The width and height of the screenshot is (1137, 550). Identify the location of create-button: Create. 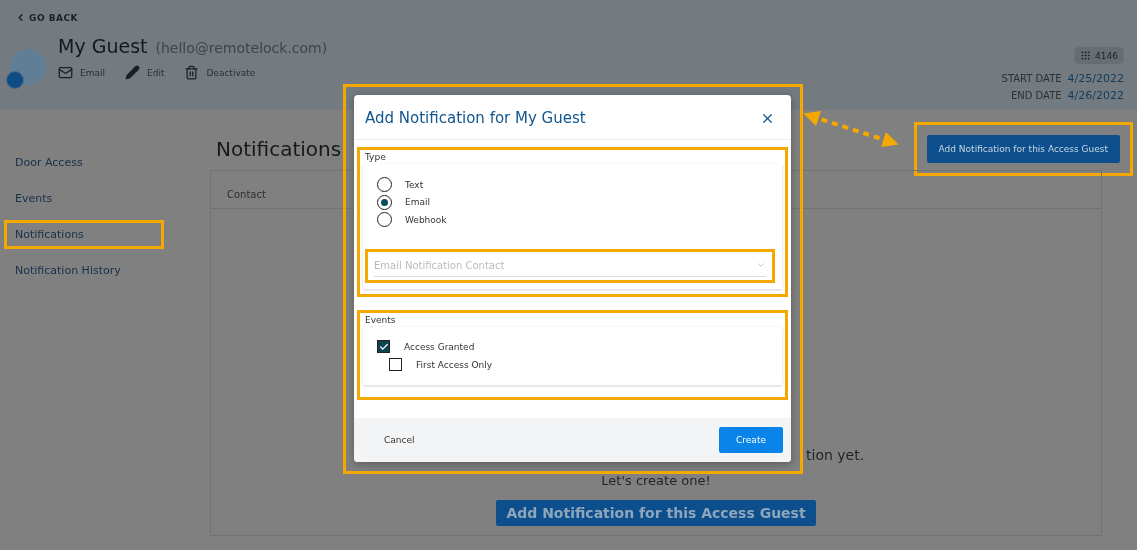
(751, 440).